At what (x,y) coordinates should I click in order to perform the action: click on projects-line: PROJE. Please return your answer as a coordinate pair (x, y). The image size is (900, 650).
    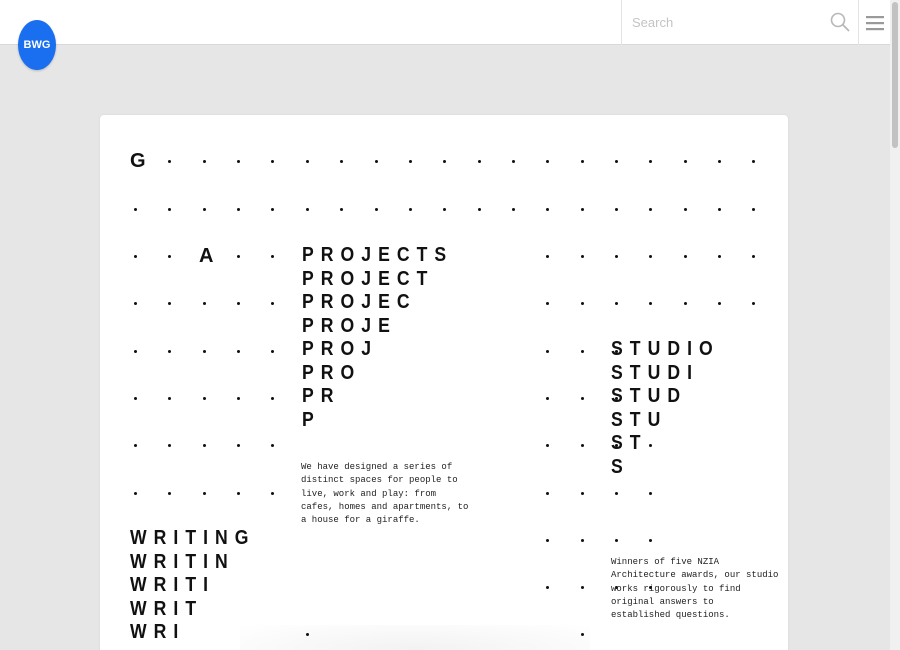
    Looking at the image, I should click on (349, 325).